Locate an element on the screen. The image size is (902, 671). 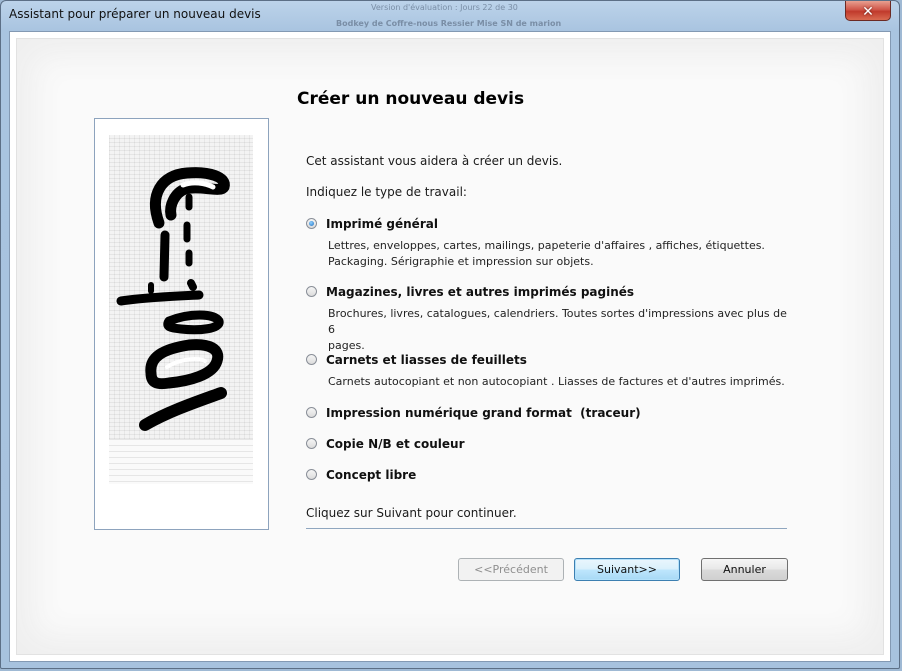
option-description-line-2: pages. is located at coordinates (346, 345).